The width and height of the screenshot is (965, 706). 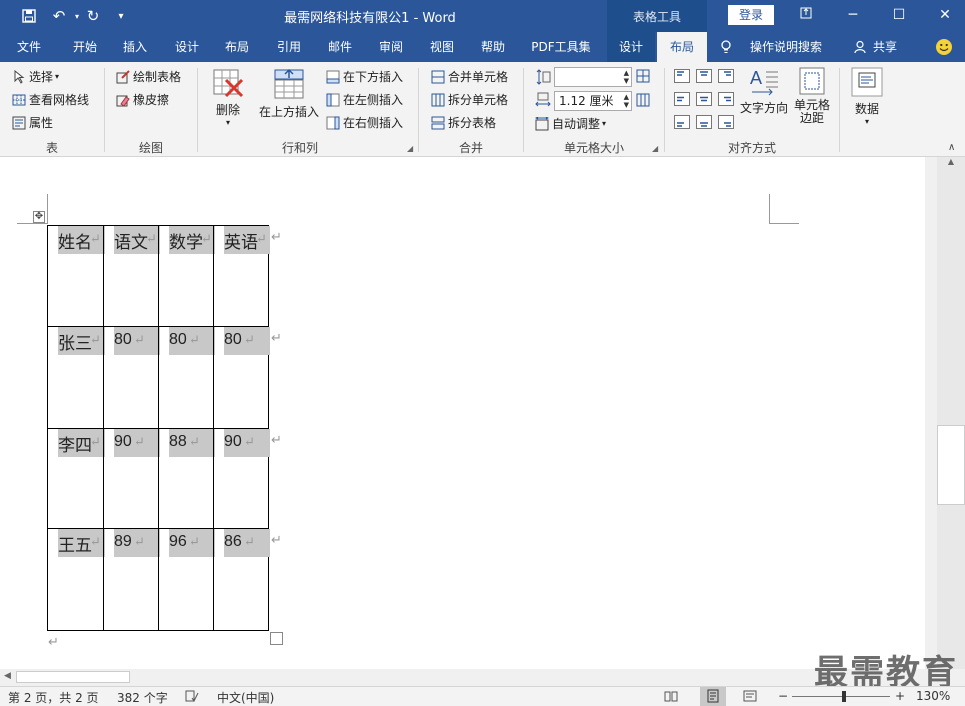 What do you see at coordinates (241, 579) in the screenshot?
I see `table-cell: 86 ↵` at bounding box center [241, 579].